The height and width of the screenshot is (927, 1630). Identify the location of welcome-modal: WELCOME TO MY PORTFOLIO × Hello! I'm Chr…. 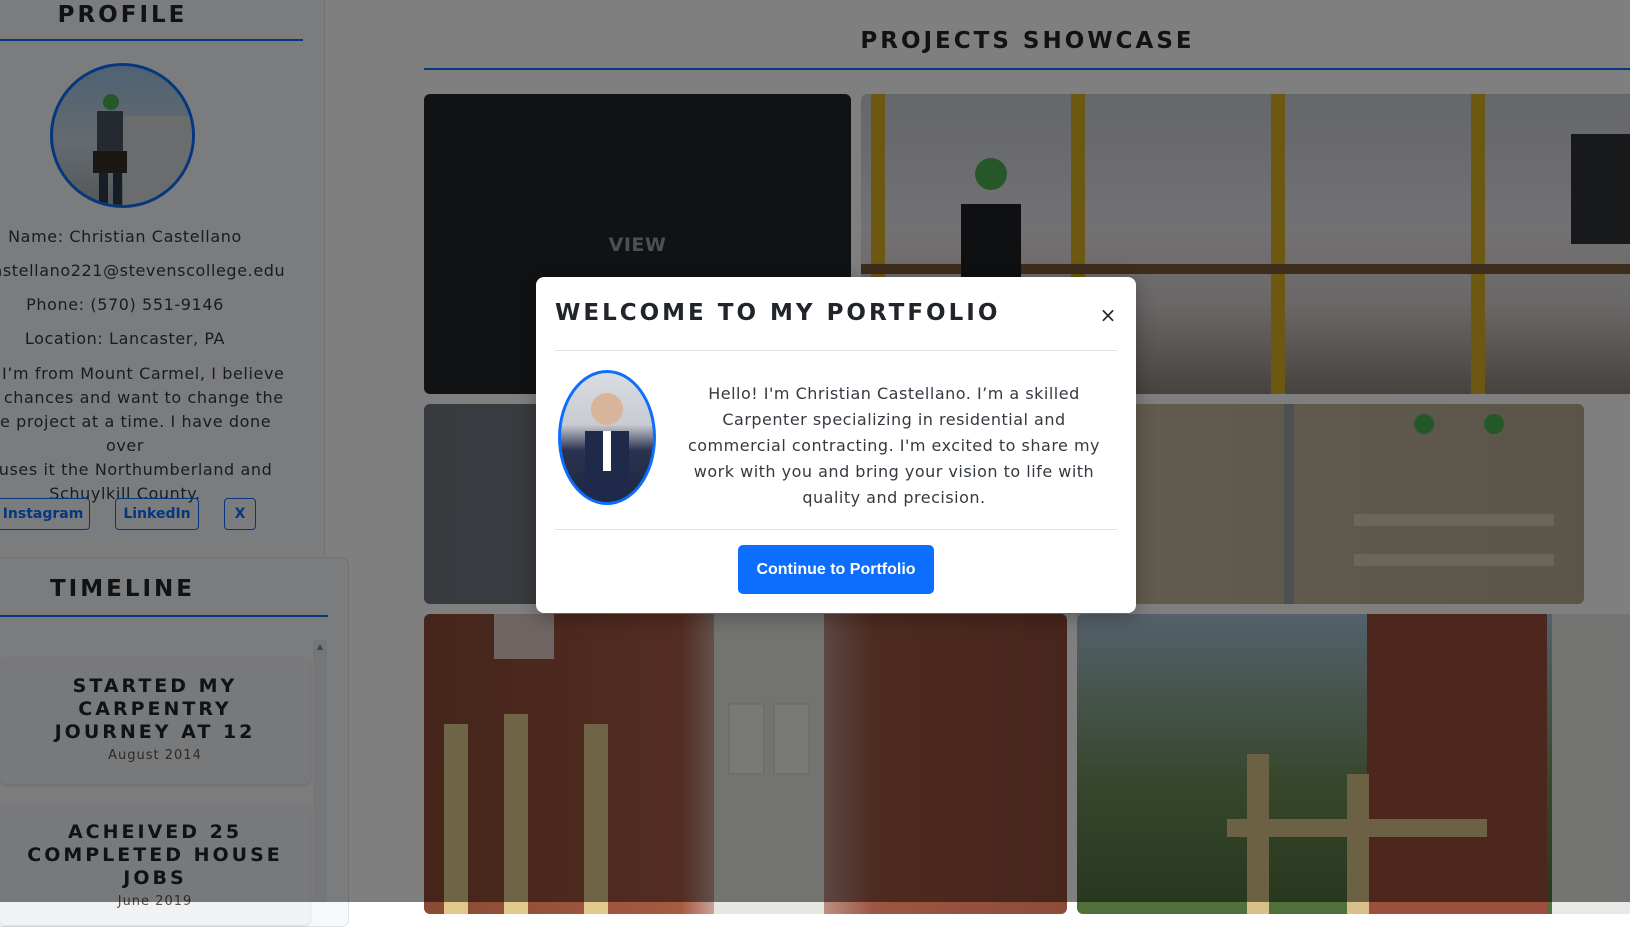
(836, 445).